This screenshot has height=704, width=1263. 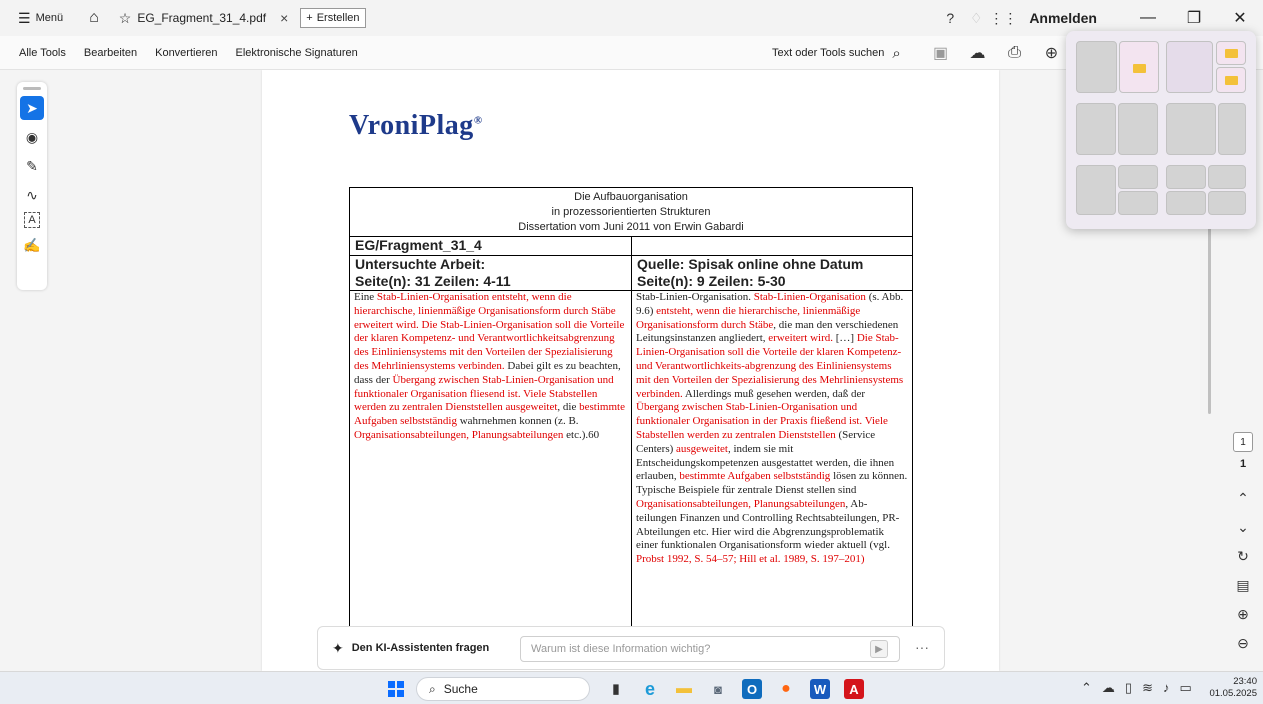 I want to click on menu-label: Menü, so click(x=49, y=18).